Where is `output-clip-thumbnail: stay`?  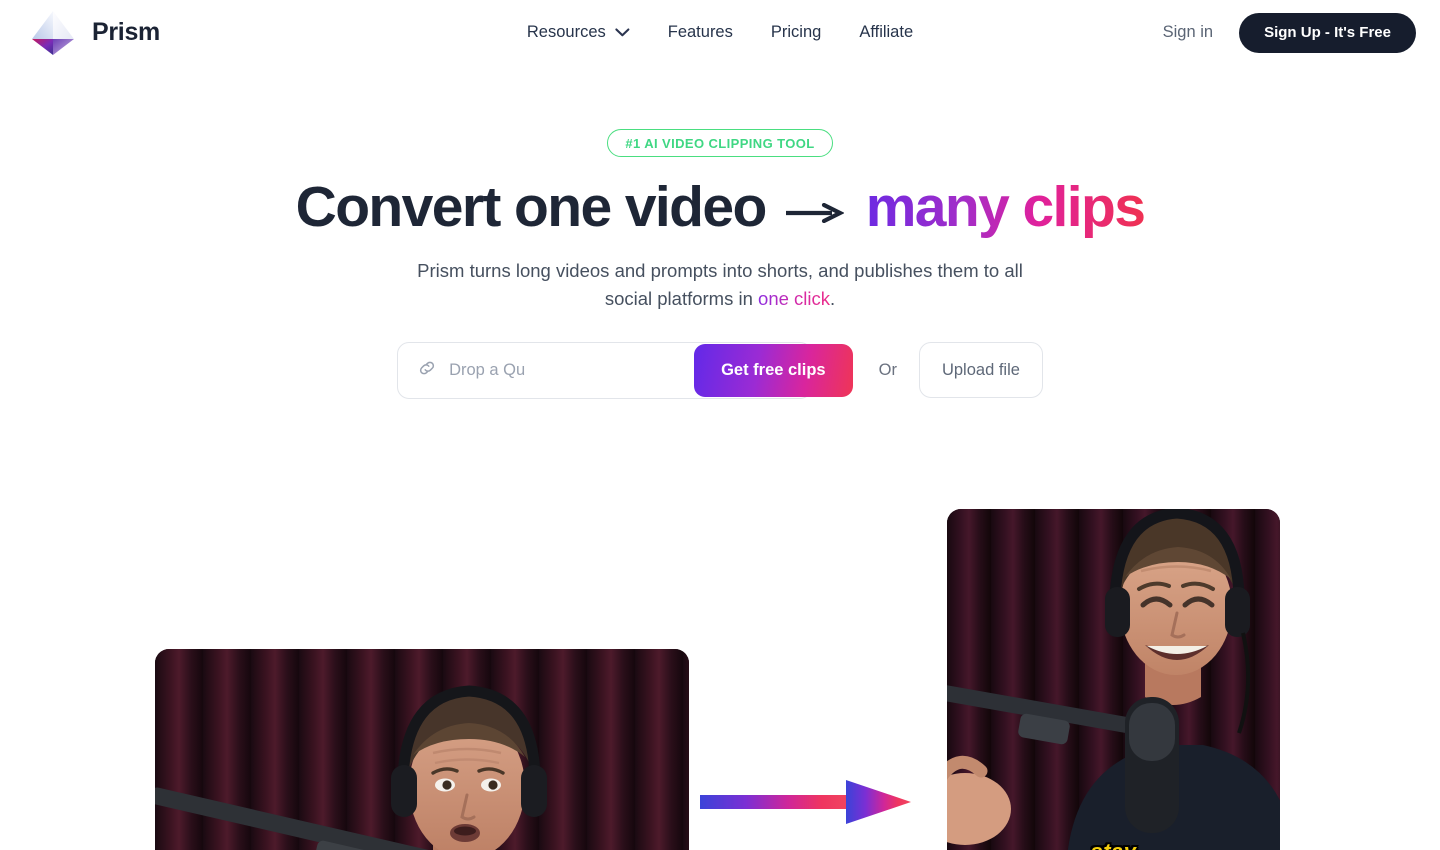
output-clip-thumbnail: stay is located at coordinates (1113, 679).